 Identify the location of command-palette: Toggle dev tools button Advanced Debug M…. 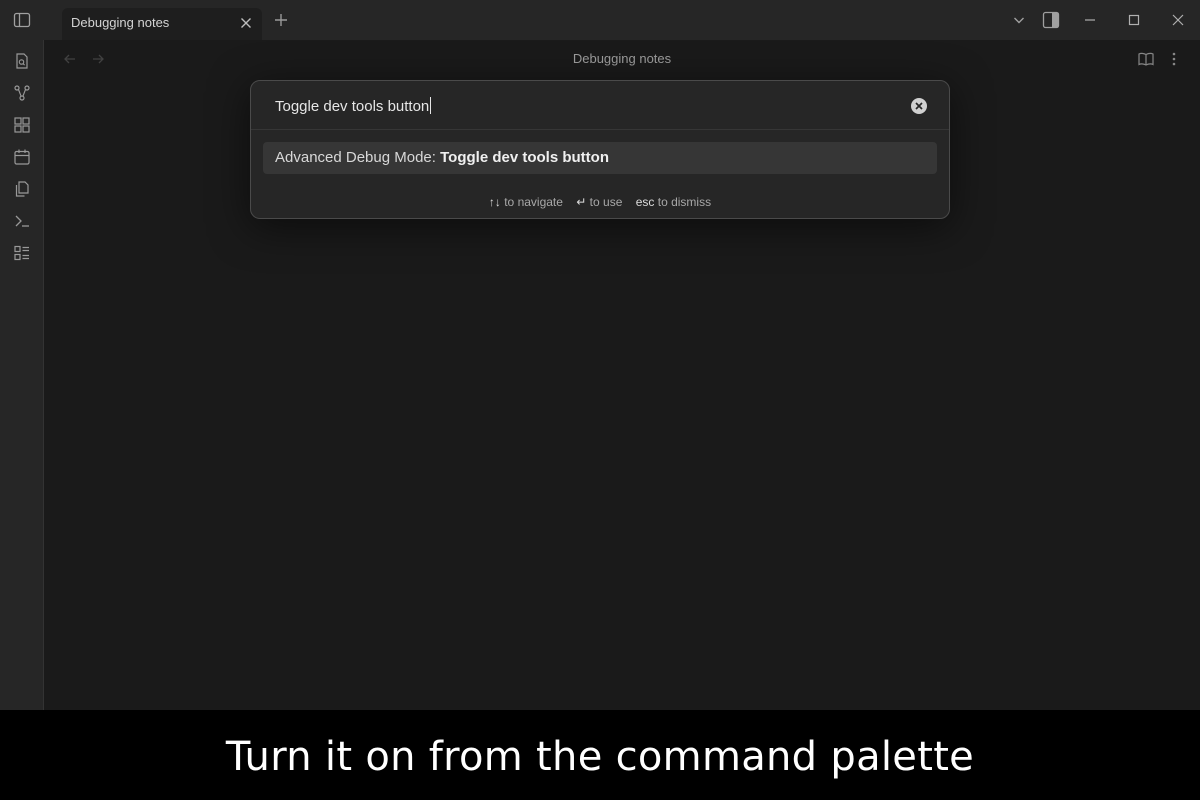
(600, 149).